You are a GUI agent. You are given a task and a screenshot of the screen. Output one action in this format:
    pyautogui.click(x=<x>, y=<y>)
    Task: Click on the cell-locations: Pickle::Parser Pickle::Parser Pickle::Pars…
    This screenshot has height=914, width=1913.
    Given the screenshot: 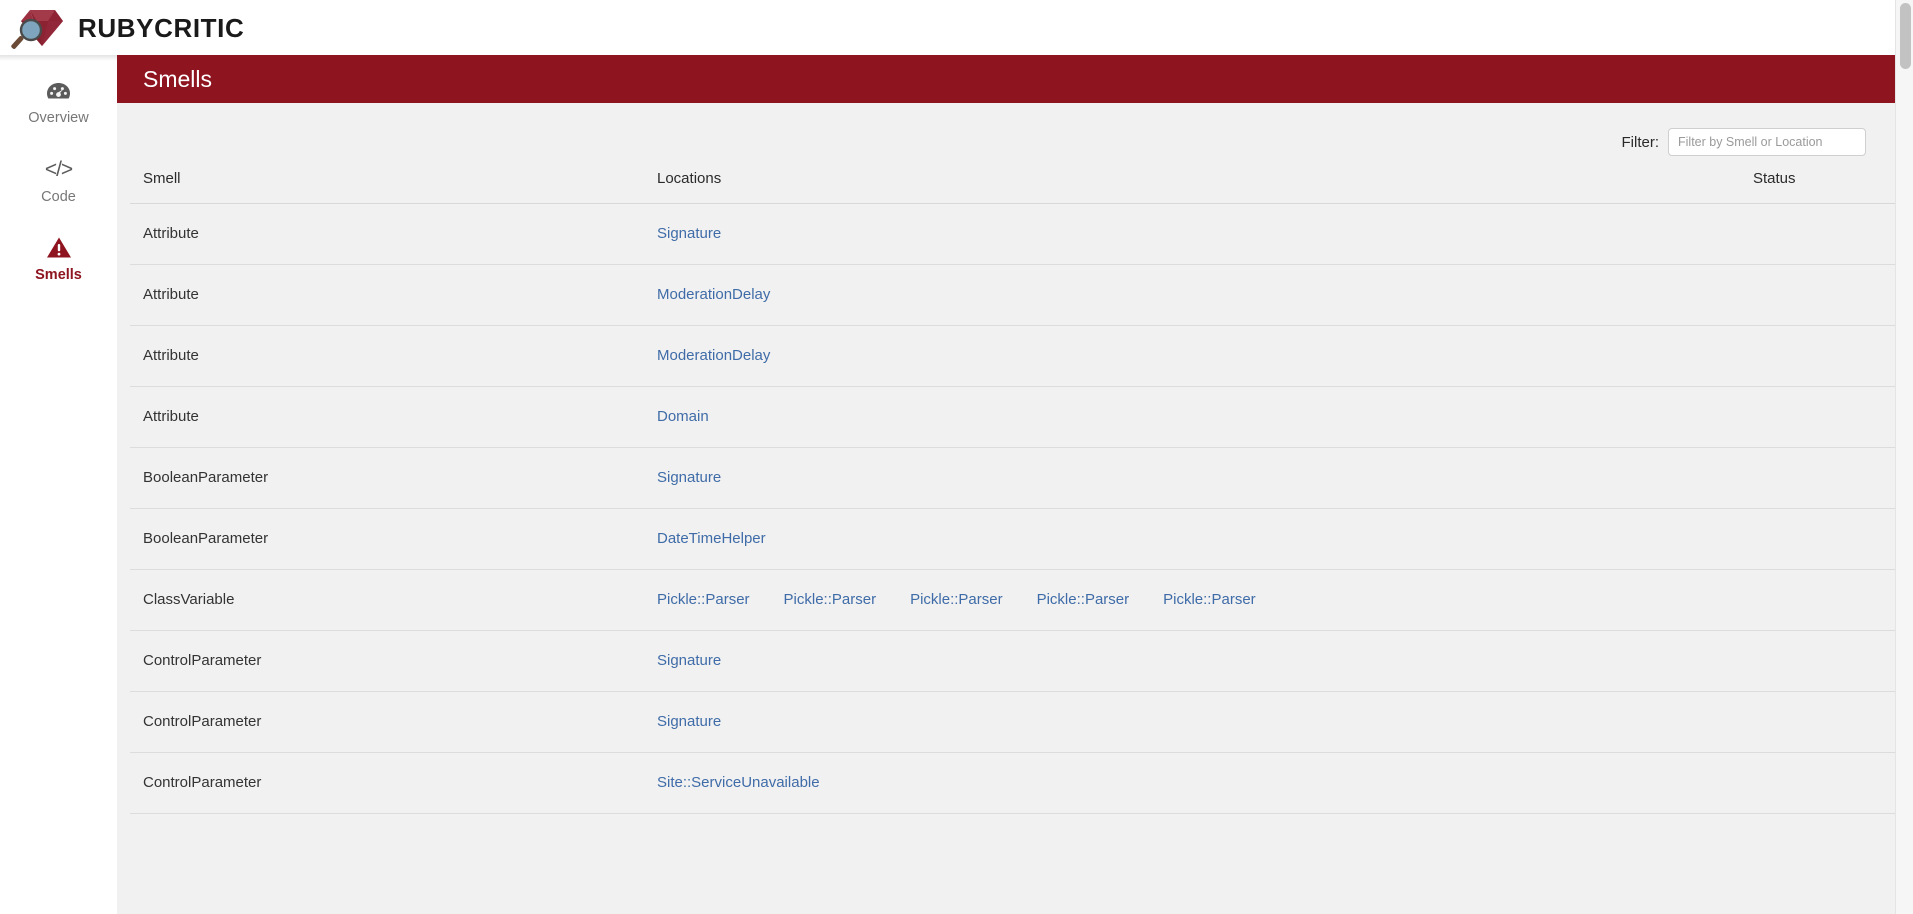 What is the action you would take?
    pyautogui.click(x=1205, y=600)
    